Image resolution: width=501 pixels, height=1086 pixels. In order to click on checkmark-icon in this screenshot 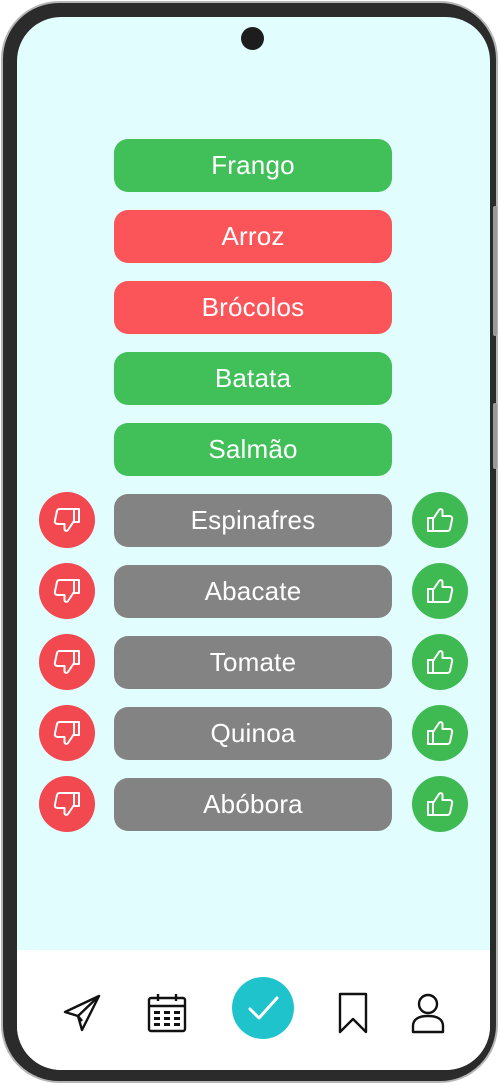, I will do `click(263, 1008)`.